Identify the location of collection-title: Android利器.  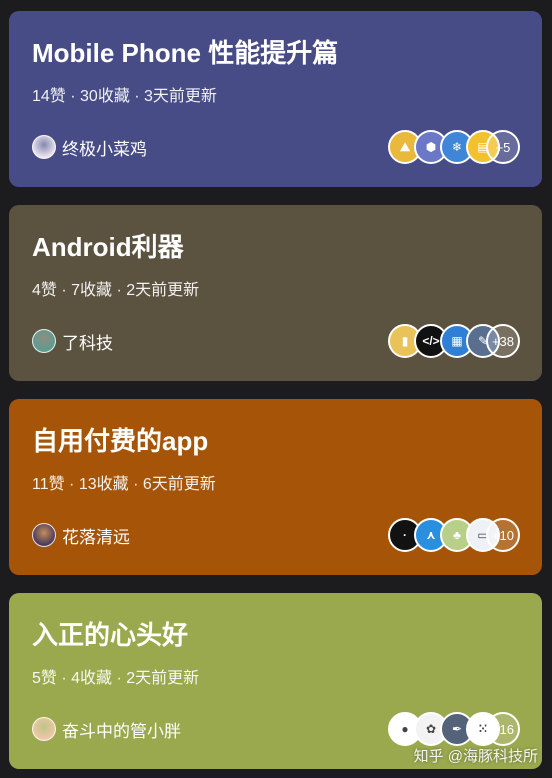
(108, 247).